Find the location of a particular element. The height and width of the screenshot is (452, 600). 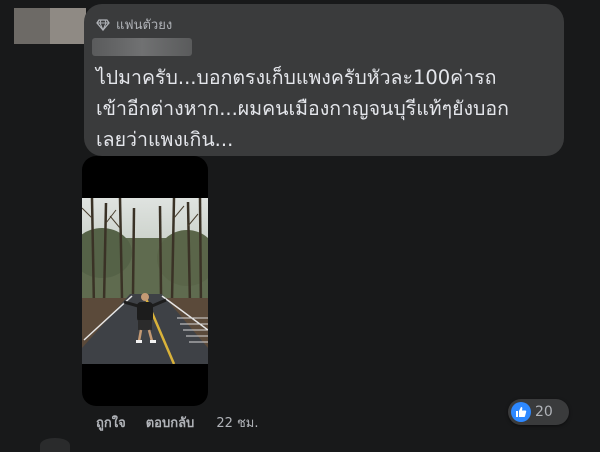

photo-forest-road is located at coordinates (145, 281).